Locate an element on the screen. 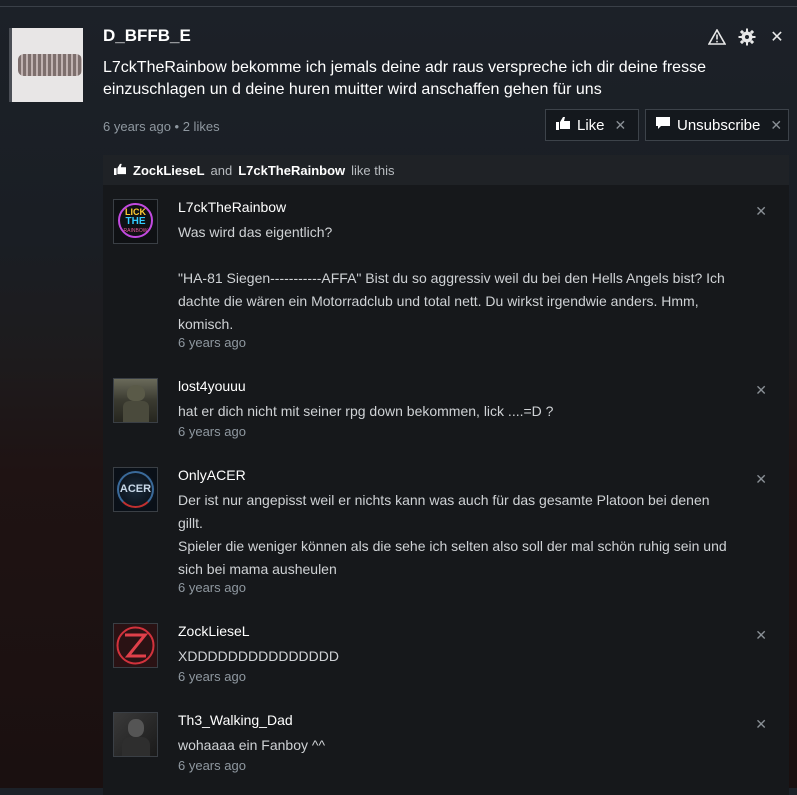 The width and height of the screenshot is (797, 795). unsubscribe-button: Unsubscribe ✕ is located at coordinates (717, 125).